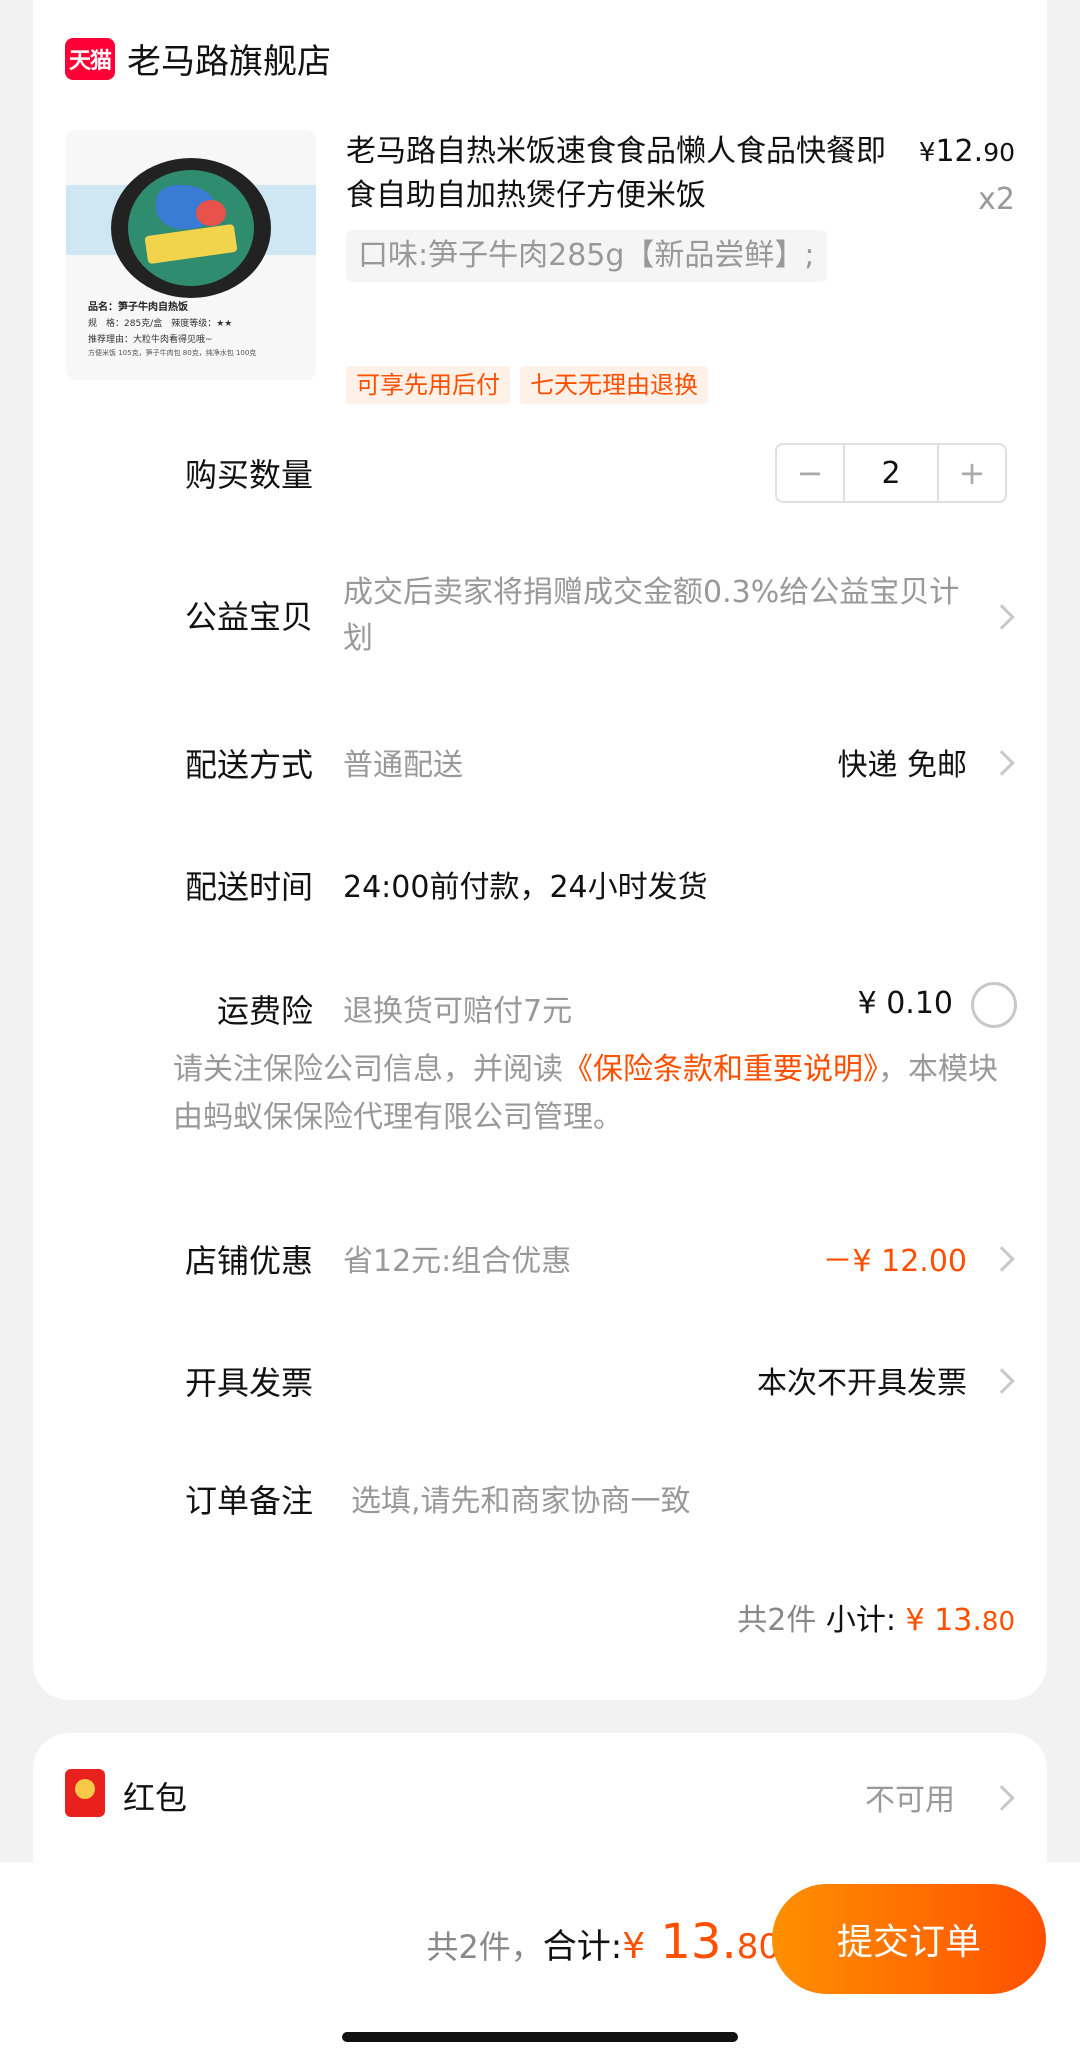  Describe the element at coordinates (720, 1069) in the screenshot. I see `insurance-terms-link: 《保险条款和重要说明》` at that location.